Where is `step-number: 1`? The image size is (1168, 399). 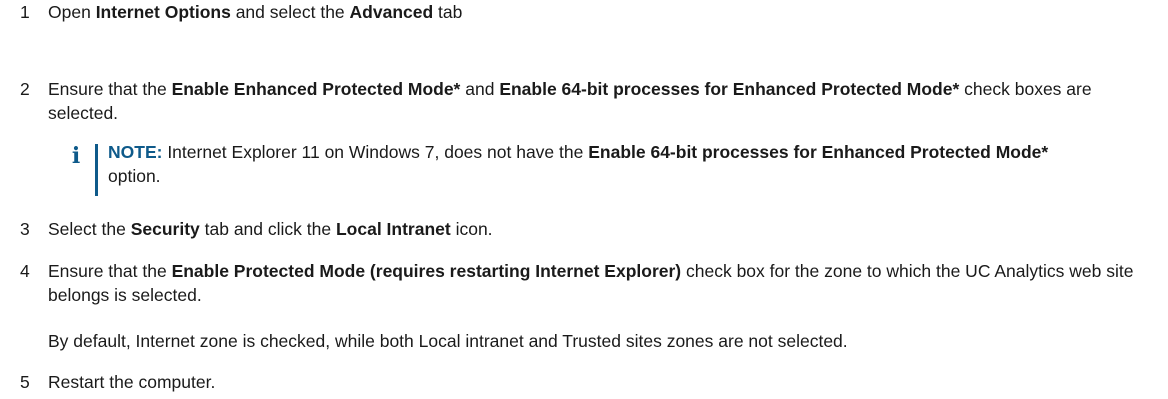
step-number: 1 is located at coordinates (25, 12).